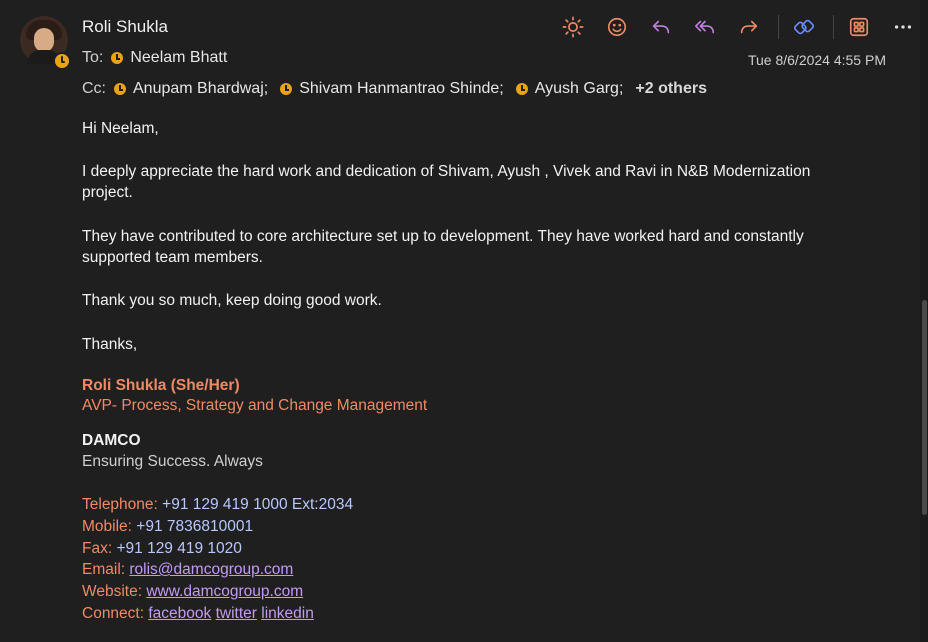 The width and height of the screenshot is (928, 642). I want to click on telephone-label: Telephone:, so click(120, 504).